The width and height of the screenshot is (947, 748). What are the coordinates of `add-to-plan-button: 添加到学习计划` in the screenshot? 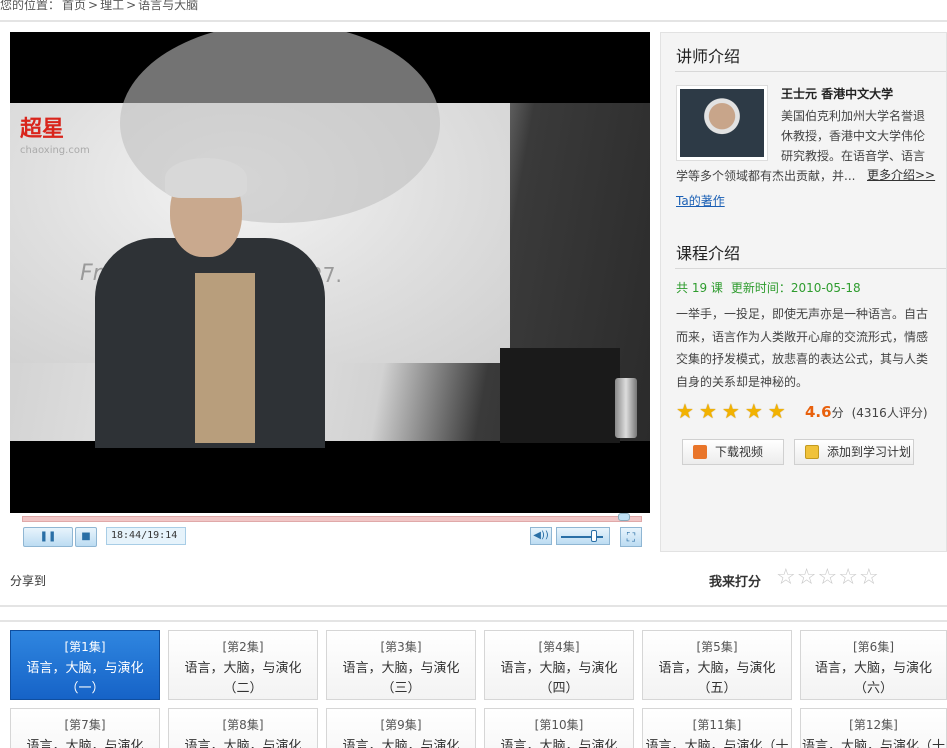 It's located at (854, 452).